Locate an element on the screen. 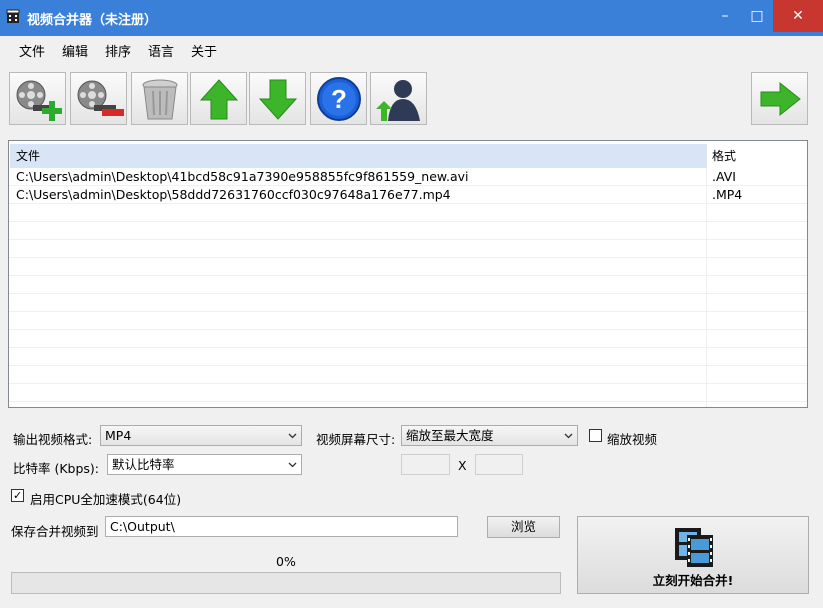  bitrate-select: 默认比特率 is located at coordinates (204, 464).